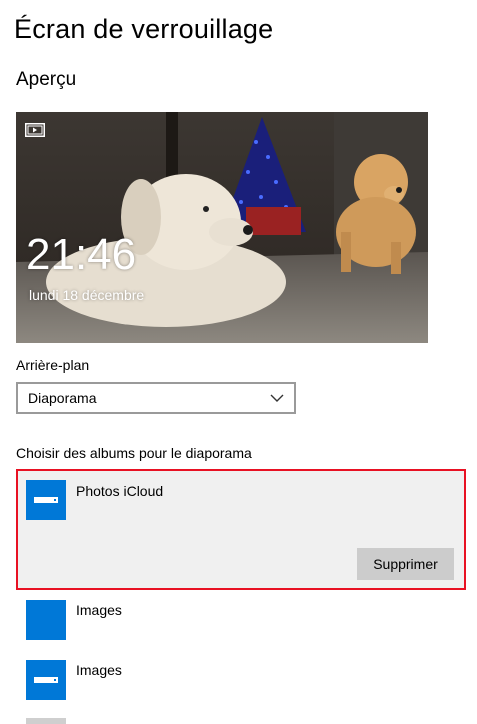 This screenshot has height=724, width=477. I want to click on remove-album-button: Supprimer, so click(405, 564).